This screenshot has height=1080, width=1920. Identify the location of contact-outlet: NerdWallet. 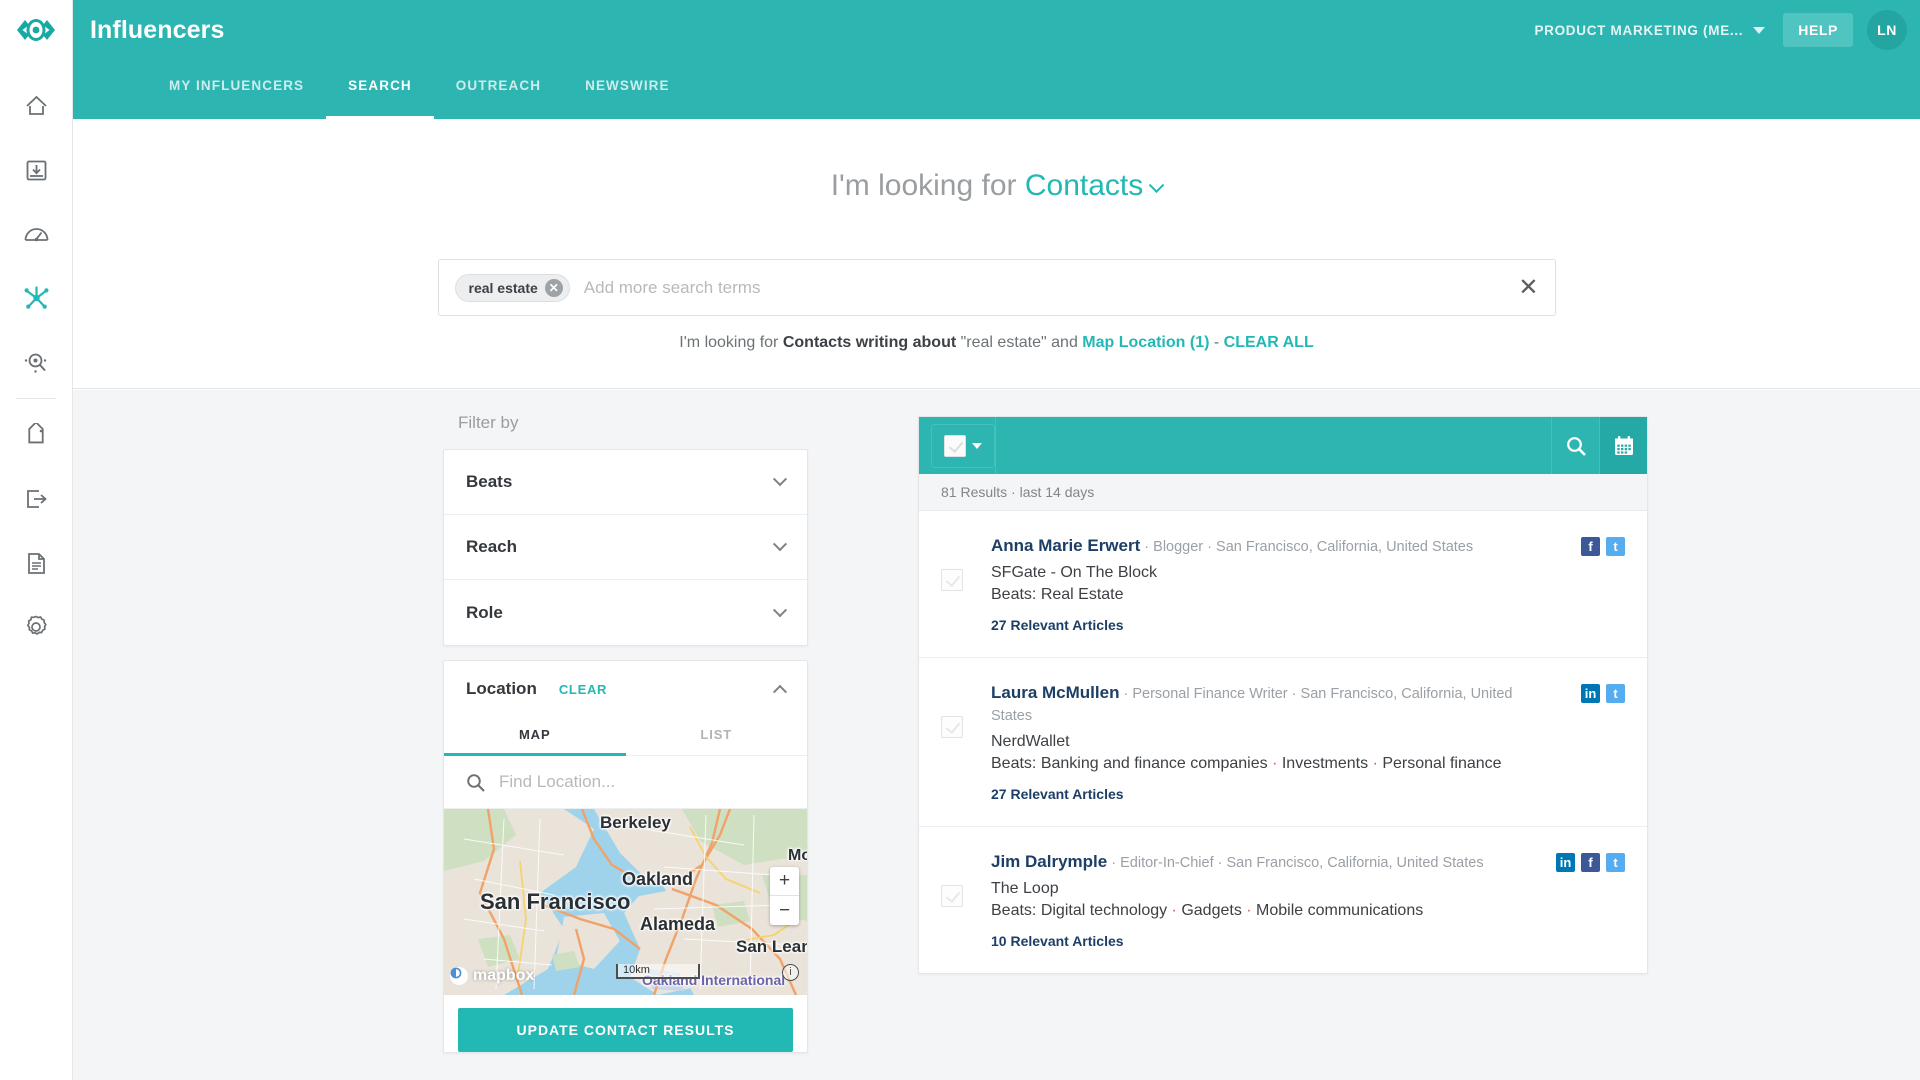
(1030, 741).